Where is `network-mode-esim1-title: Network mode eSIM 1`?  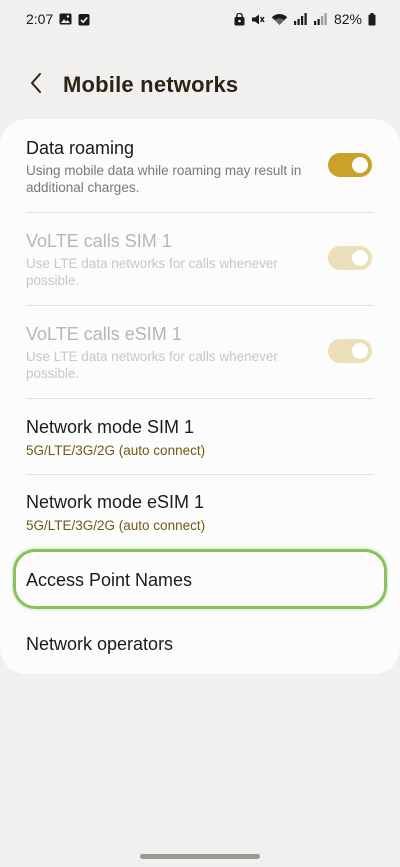 network-mode-esim1-title: Network mode eSIM 1 is located at coordinates (115, 502).